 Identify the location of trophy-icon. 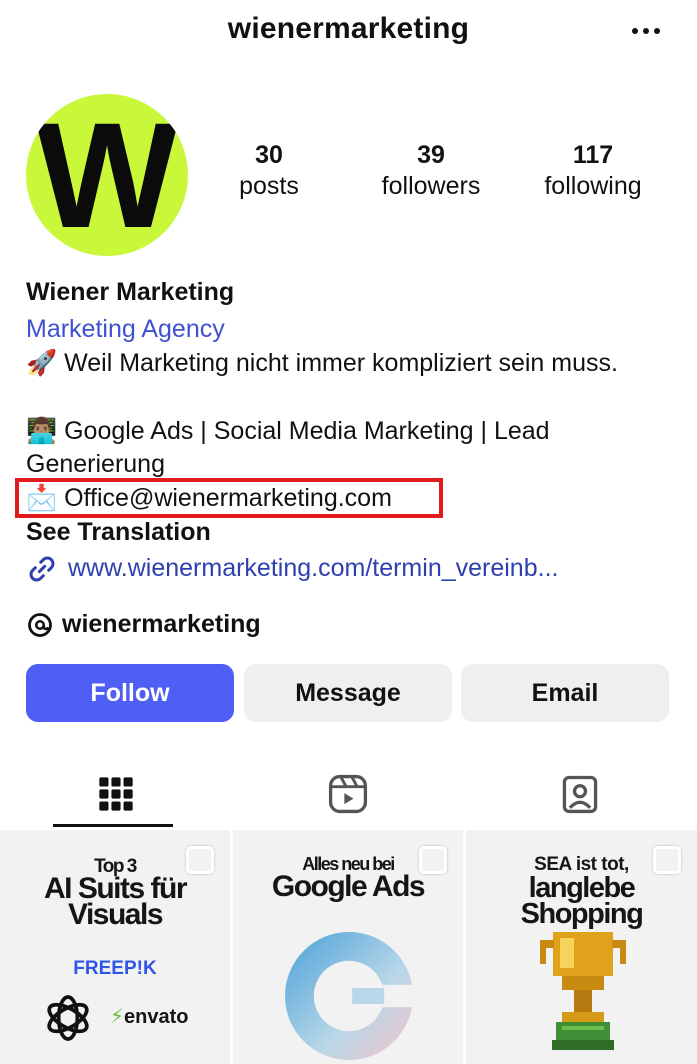
(583, 991).